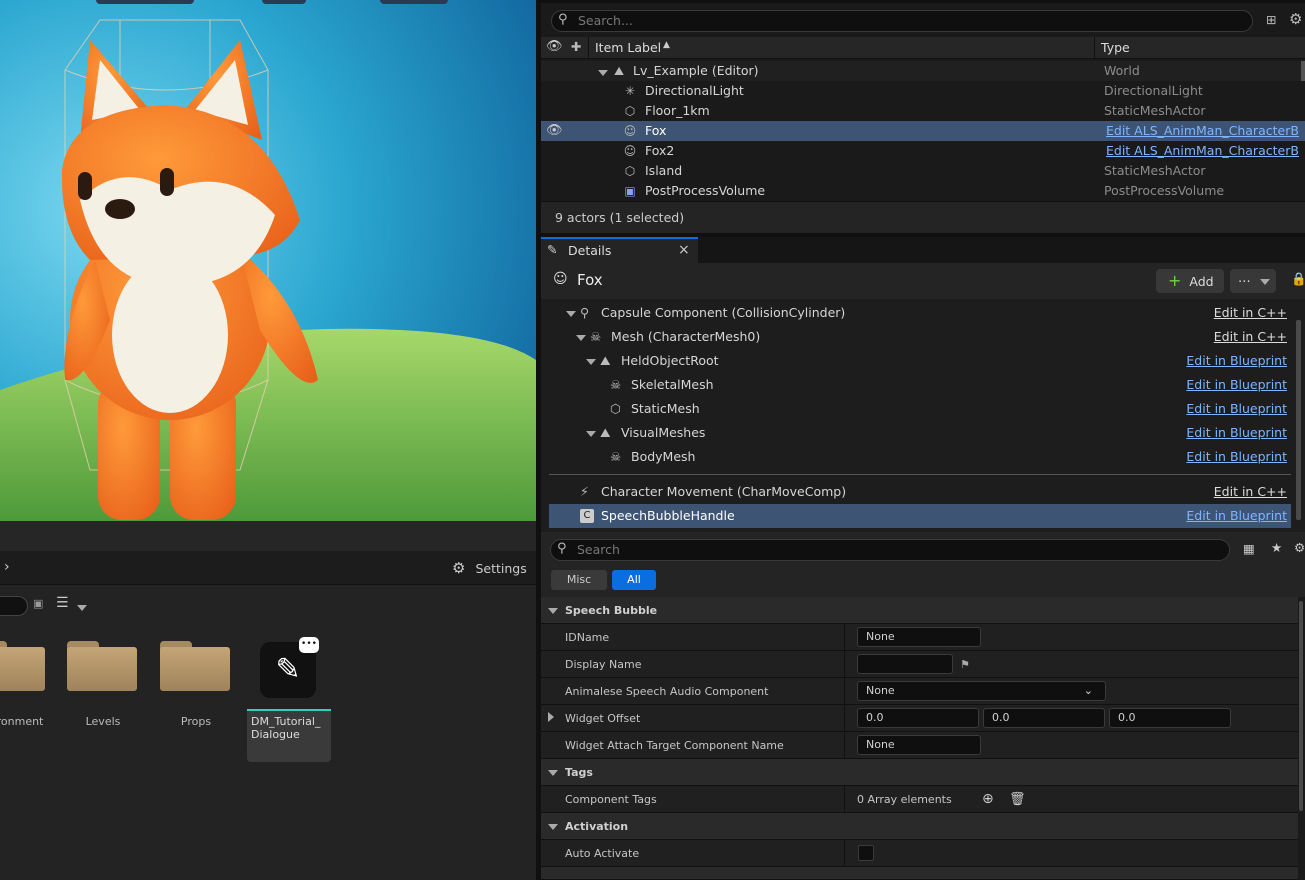 The image size is (1305, 880). I want to click on auto-activate-checkbox, so click(866, 853).